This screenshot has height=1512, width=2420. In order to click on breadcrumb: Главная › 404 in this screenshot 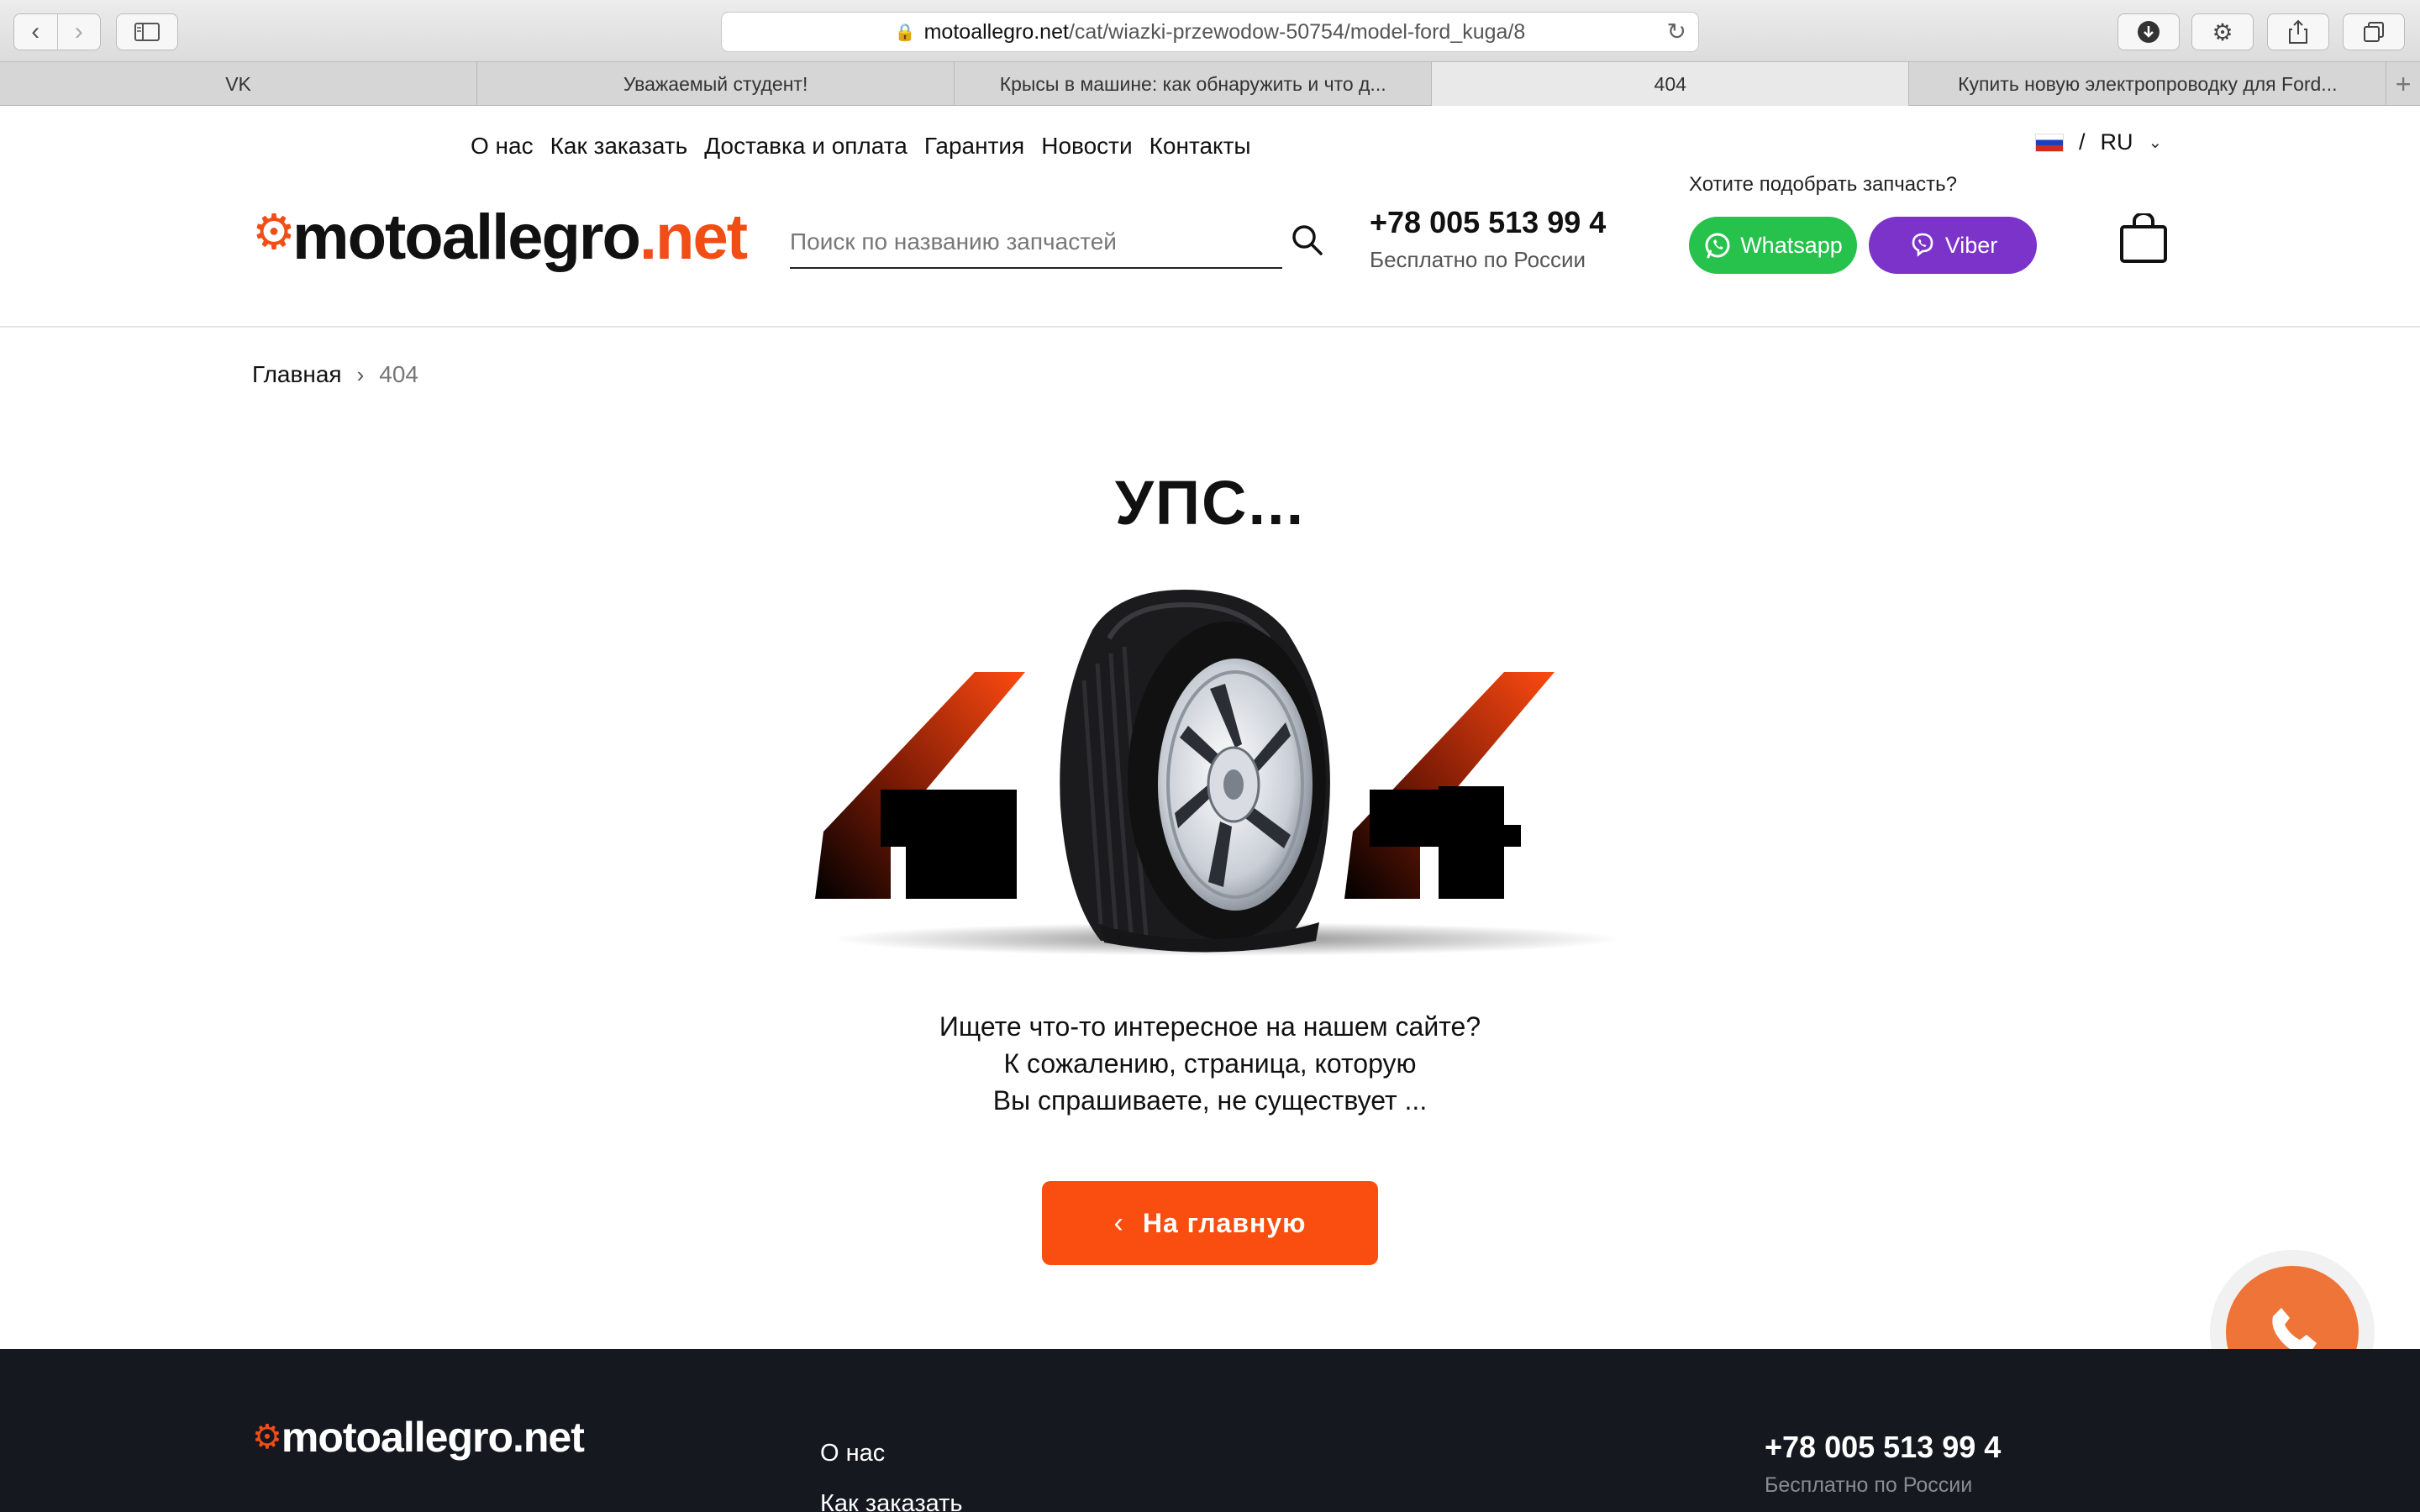, I will do `click(335, 374)`.